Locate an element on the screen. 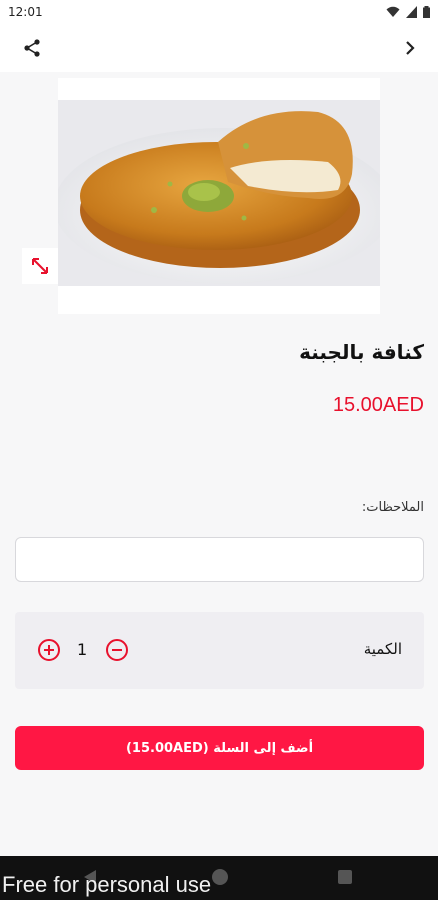 The height and width of the screenshot is (900, 438). wifi-icon is located at coordinates (393, 11).